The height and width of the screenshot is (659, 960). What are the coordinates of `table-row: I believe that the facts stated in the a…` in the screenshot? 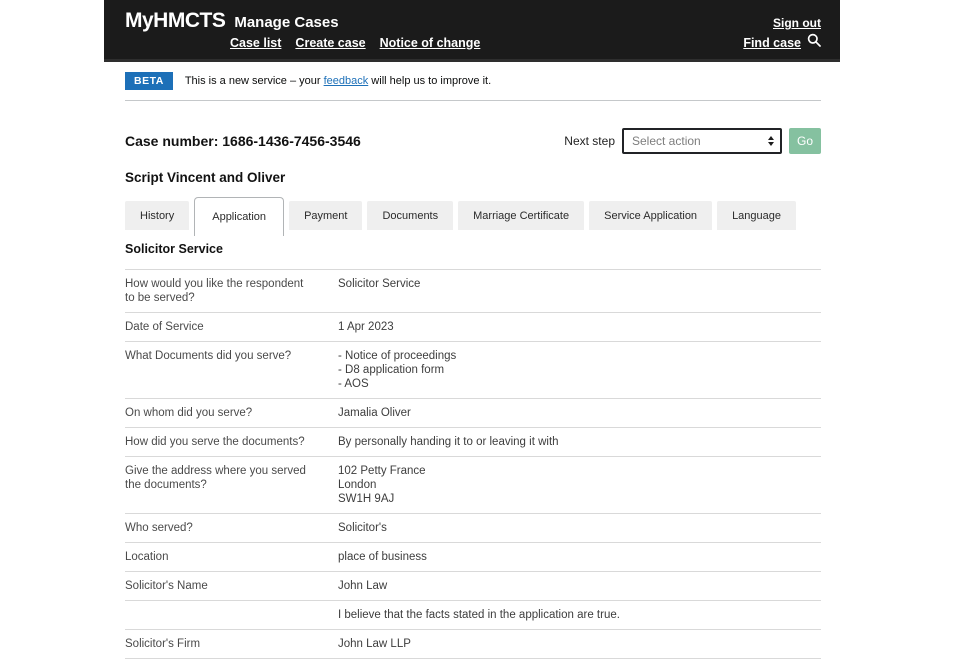 It's located at (473, 615).